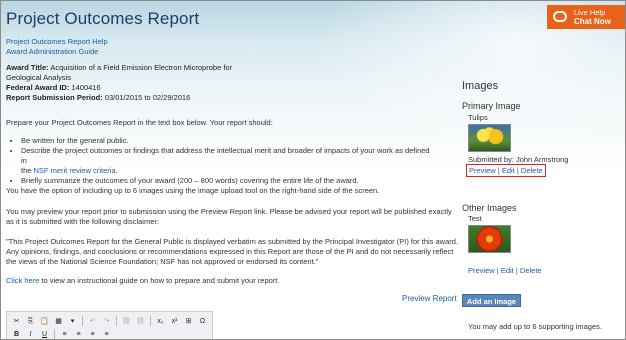 The image size is (626, 340). What do you see at coordinates (174, 321) in the screenshot?
I see `superscript-icon: x²` at bounding box center [174, 321].